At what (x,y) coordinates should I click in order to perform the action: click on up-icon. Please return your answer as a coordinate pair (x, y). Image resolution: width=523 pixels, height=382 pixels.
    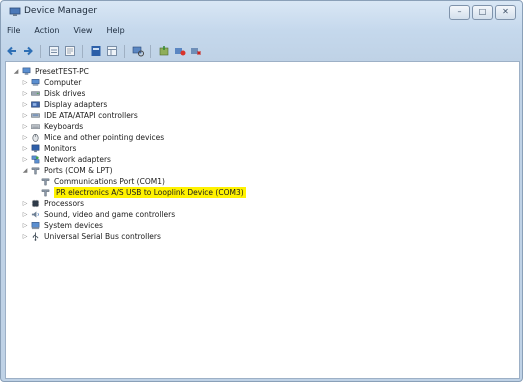
    Looking at the image, I should click on (53, 51).